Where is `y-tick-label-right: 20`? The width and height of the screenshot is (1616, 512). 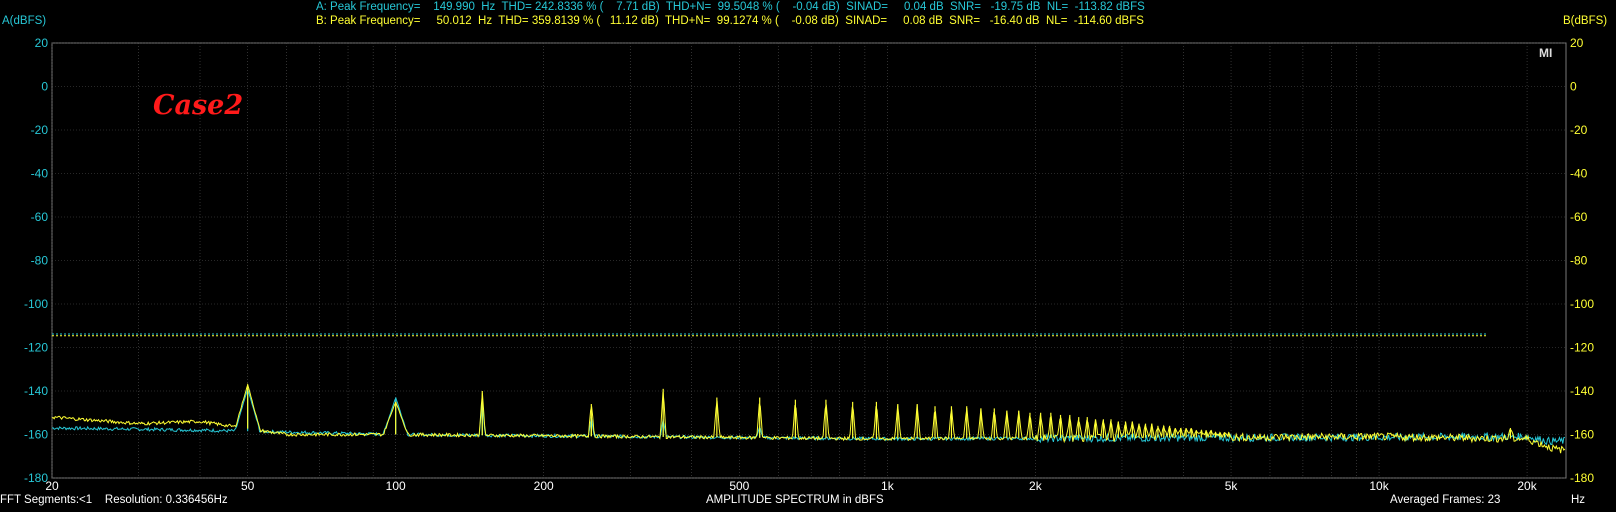 y-tick-label-right: 20 is located at coordinates (1577, 43).